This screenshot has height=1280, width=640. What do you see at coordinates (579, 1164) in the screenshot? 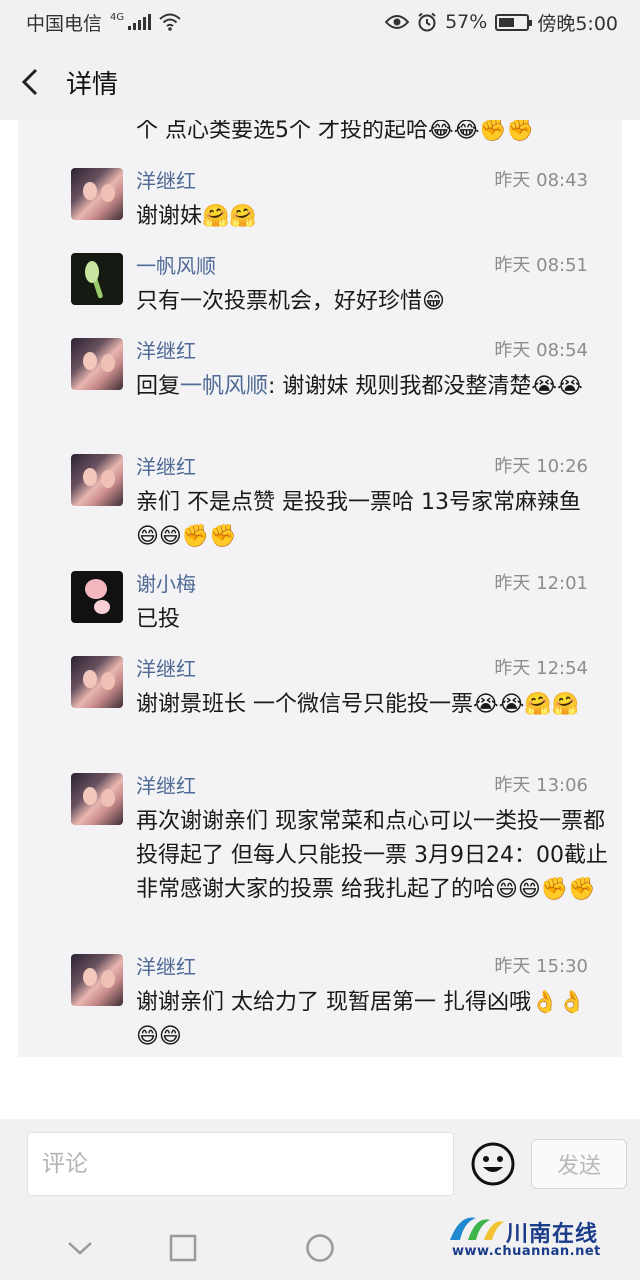
I see `send-button: 发送` at bounding box center [579, 1164].